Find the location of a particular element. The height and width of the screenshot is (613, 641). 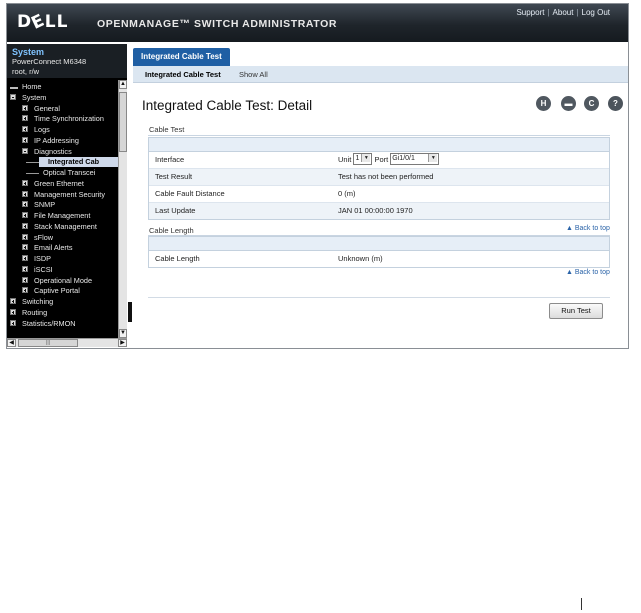

sidebar-item-statistics-rmon: Statistics/RMON is located at coordinates (62, 324).